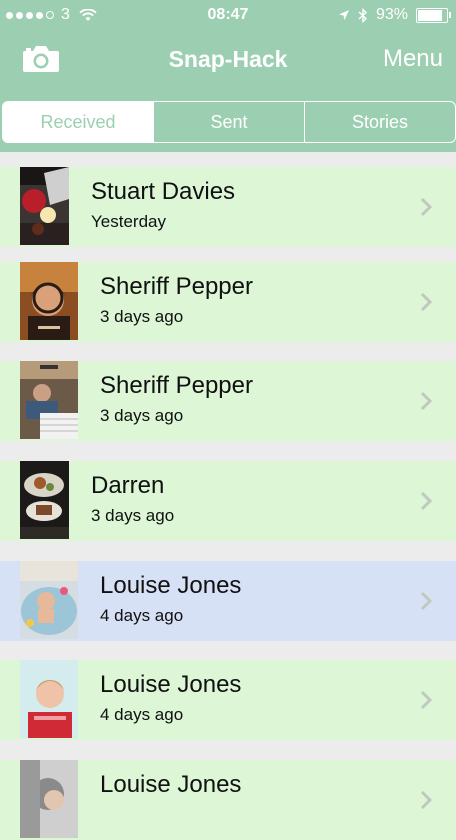  Describe the element at coordinates (228, 207) in the screenshot. I see `snap-row-stuart-davies: Stuart Davies Yesterday` at that location.